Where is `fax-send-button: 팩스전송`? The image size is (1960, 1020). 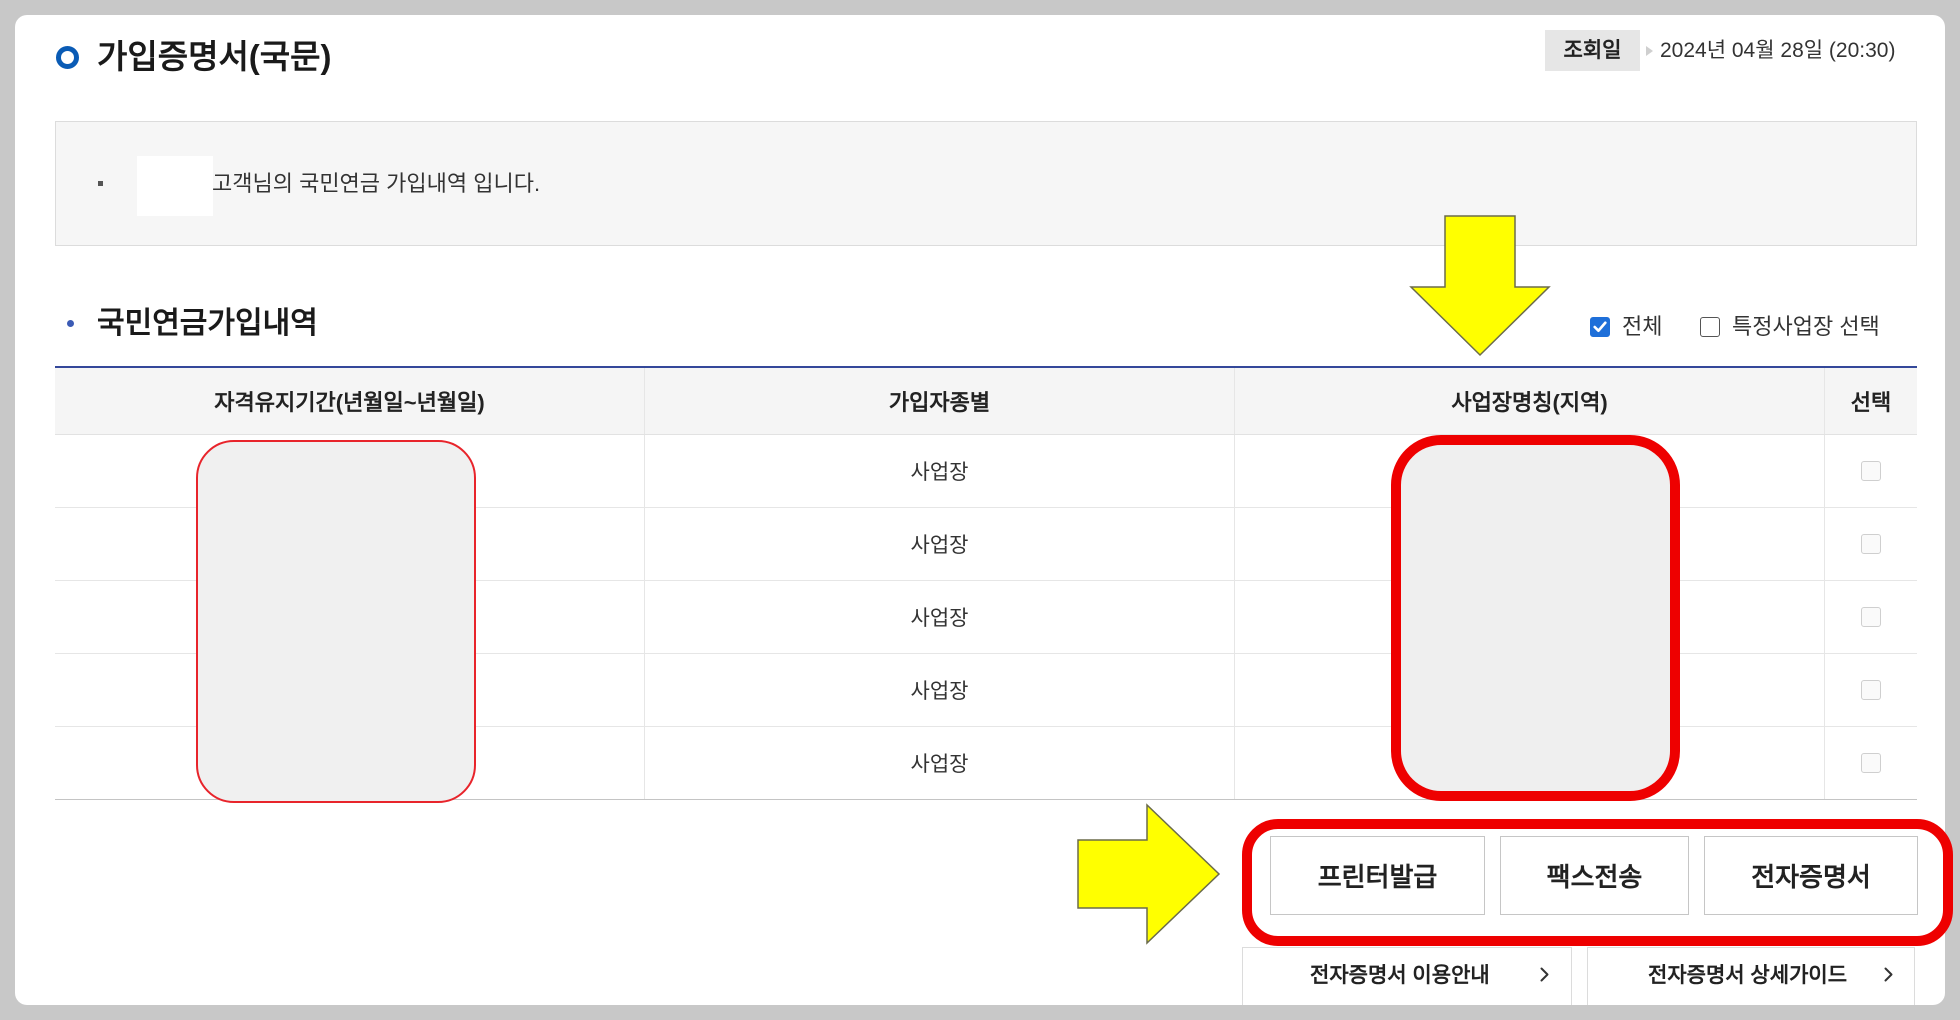
fax-send-button: 팩스전송 is located at coordinates (1594, 875).